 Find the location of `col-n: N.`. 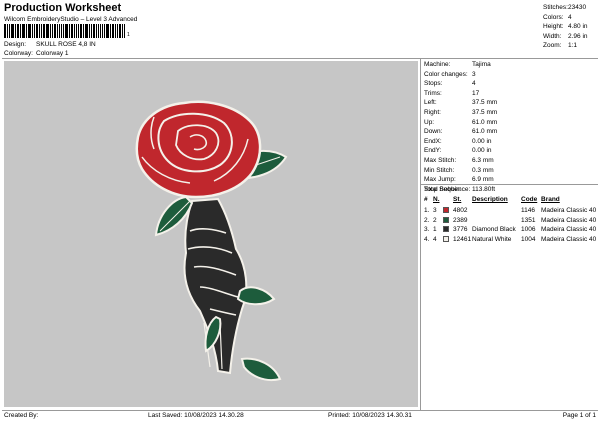

col-n: N. is located at coordinates (436, 199).